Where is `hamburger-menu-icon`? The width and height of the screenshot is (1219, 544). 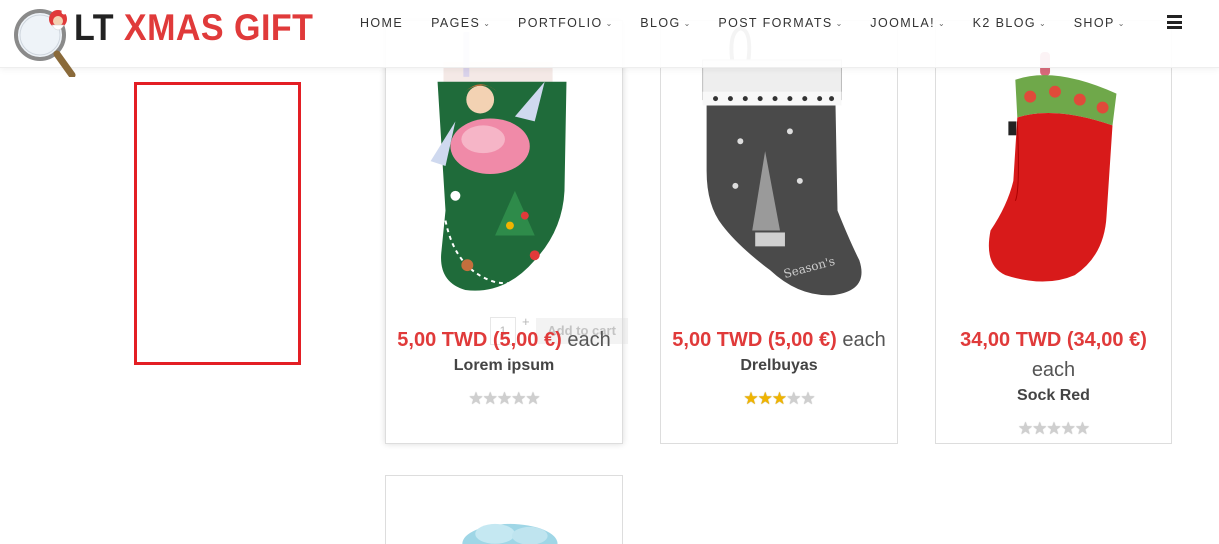
hamburger-menu-icon is located at coordinates (1174, 22).